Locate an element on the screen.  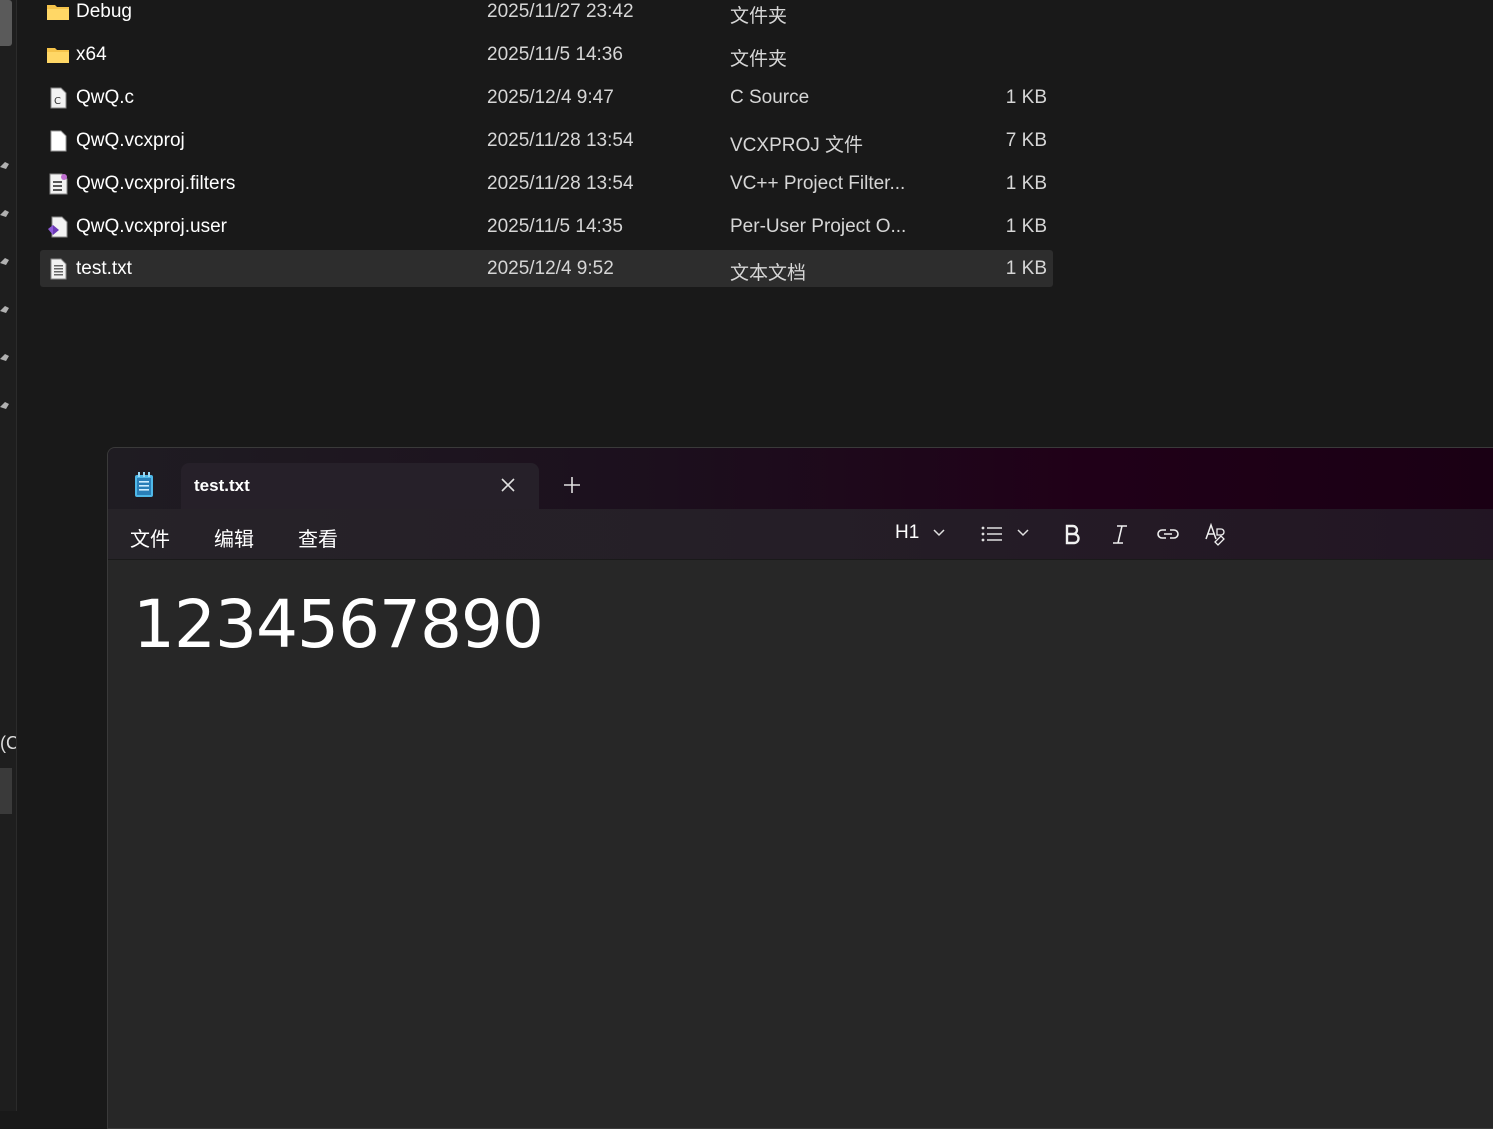
tab-test-txt: test.txt is located at coordinates (360, 486).